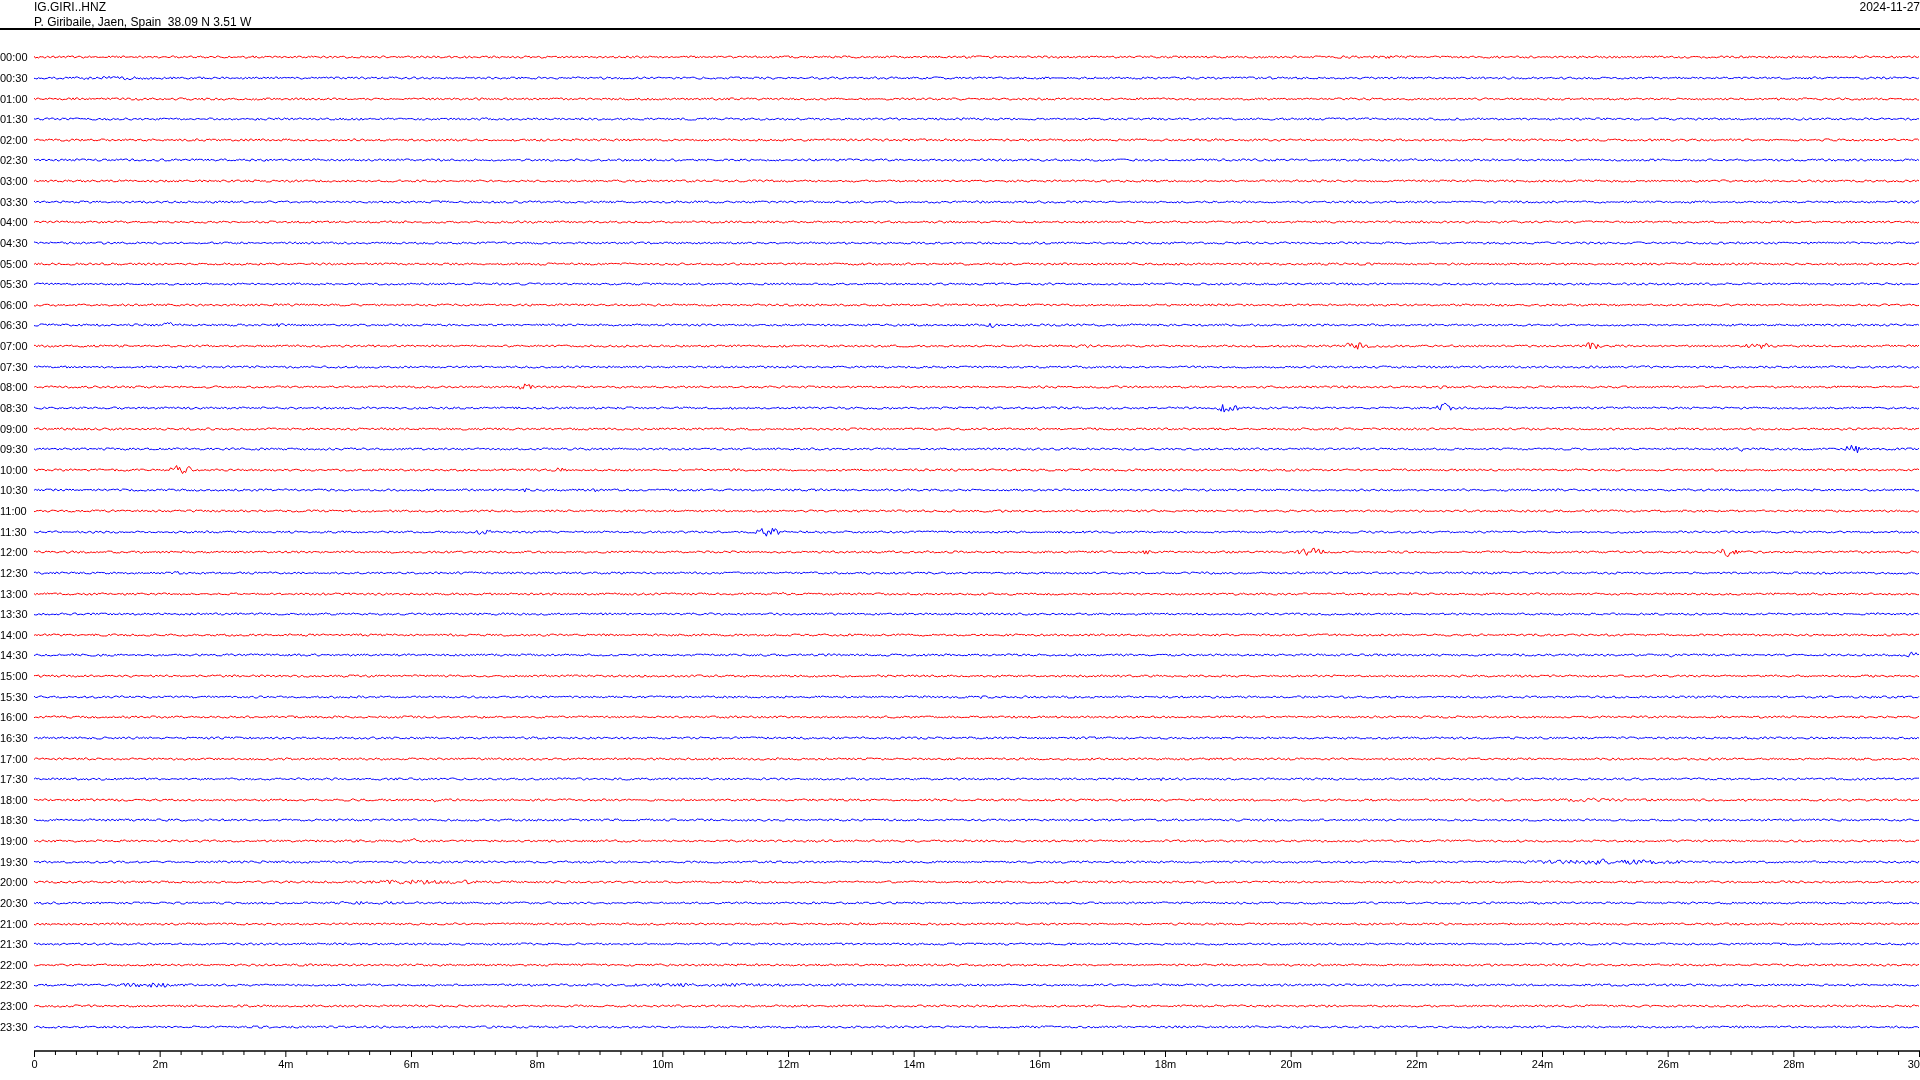 The width and height of the screenshot is (1920, 1080). I want to click on time-label: 08:30, so click(14, 407).